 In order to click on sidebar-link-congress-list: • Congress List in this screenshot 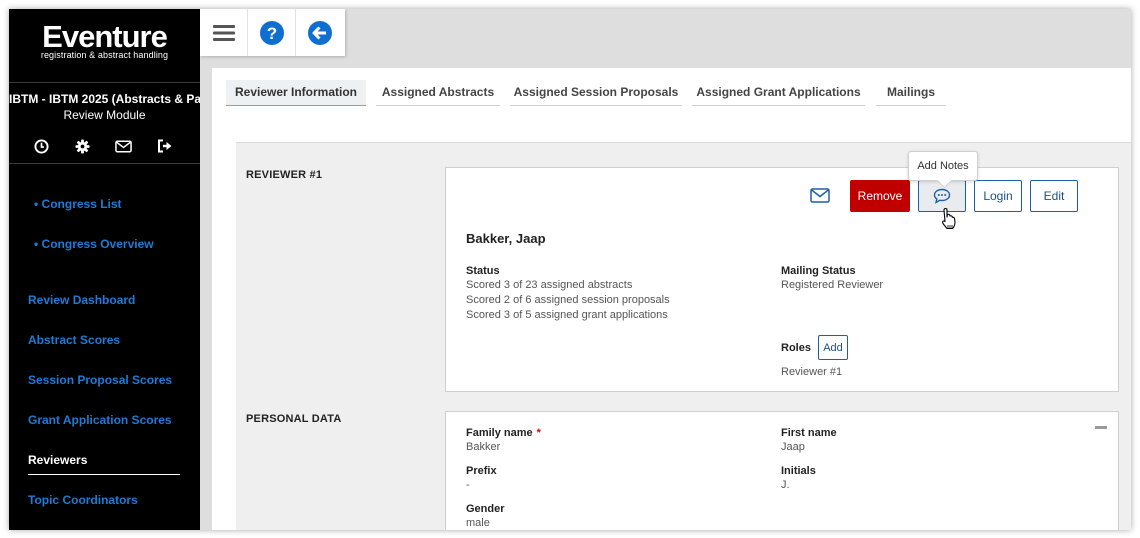, I will do `click(78, 204)`.